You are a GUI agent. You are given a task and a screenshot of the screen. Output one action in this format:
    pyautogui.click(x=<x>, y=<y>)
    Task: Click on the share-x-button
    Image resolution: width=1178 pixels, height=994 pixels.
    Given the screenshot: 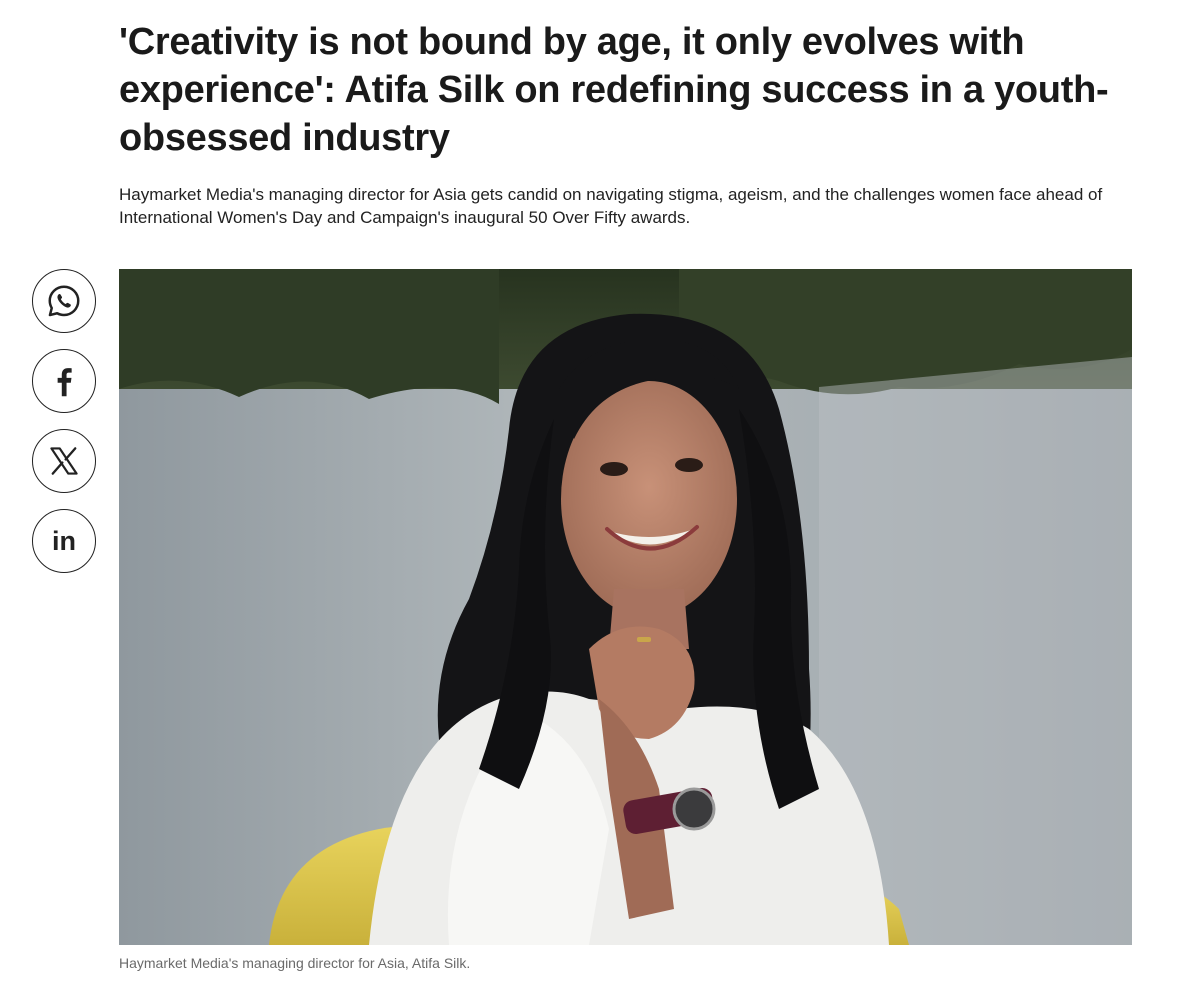 What is the action you would take?
    pyautogui.click(x=64, y=461)
    